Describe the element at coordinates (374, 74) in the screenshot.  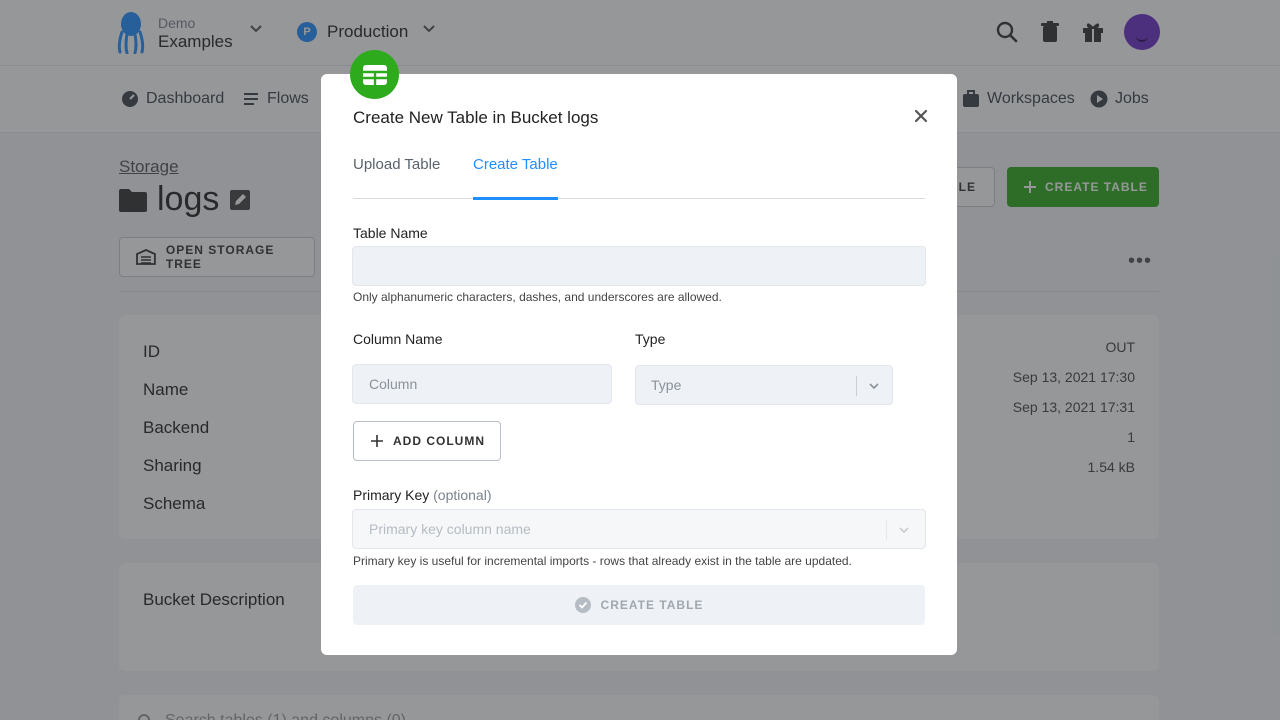
I see `table-badge-icon` at that location.